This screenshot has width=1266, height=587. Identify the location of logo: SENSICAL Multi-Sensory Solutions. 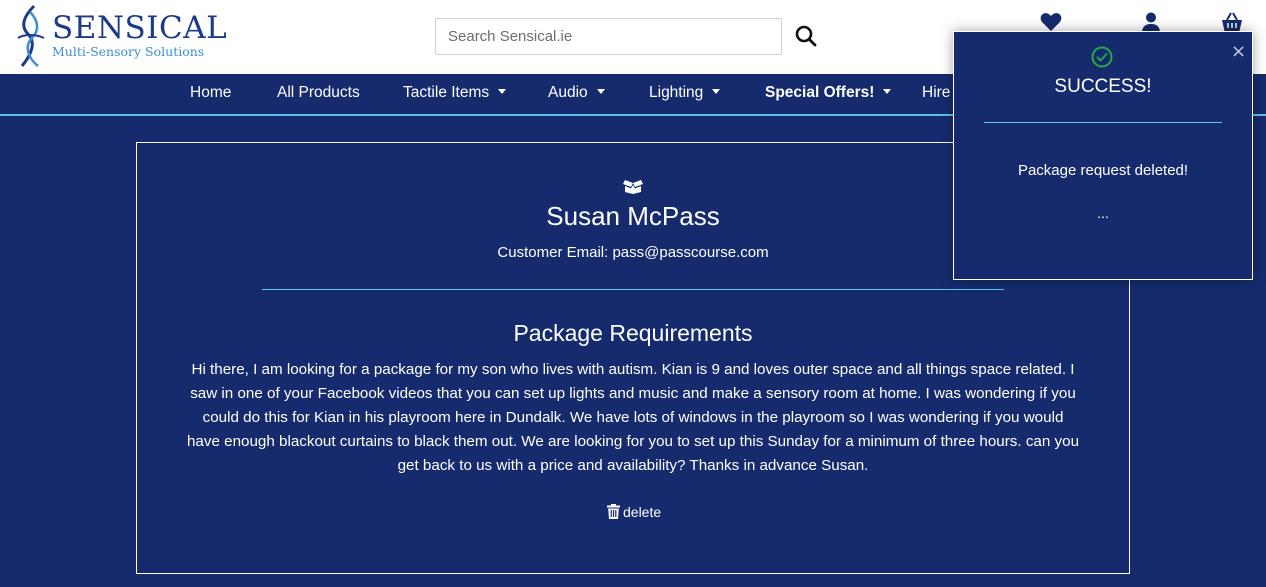
(118, 37).